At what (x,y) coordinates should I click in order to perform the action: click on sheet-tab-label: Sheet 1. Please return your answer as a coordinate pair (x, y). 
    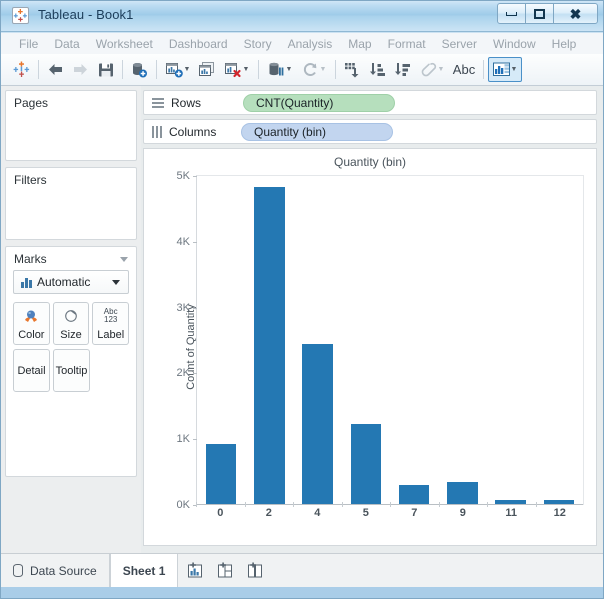
    Looking at the image, I should click on (144, 570).